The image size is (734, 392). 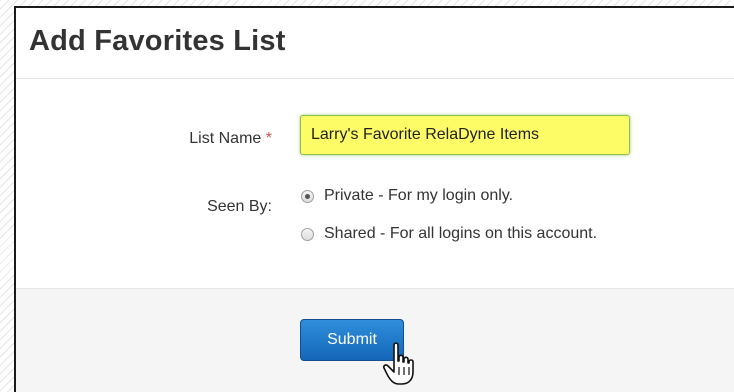 I want to click on private-option: Private - For my login only., so click(x=407, y=196).